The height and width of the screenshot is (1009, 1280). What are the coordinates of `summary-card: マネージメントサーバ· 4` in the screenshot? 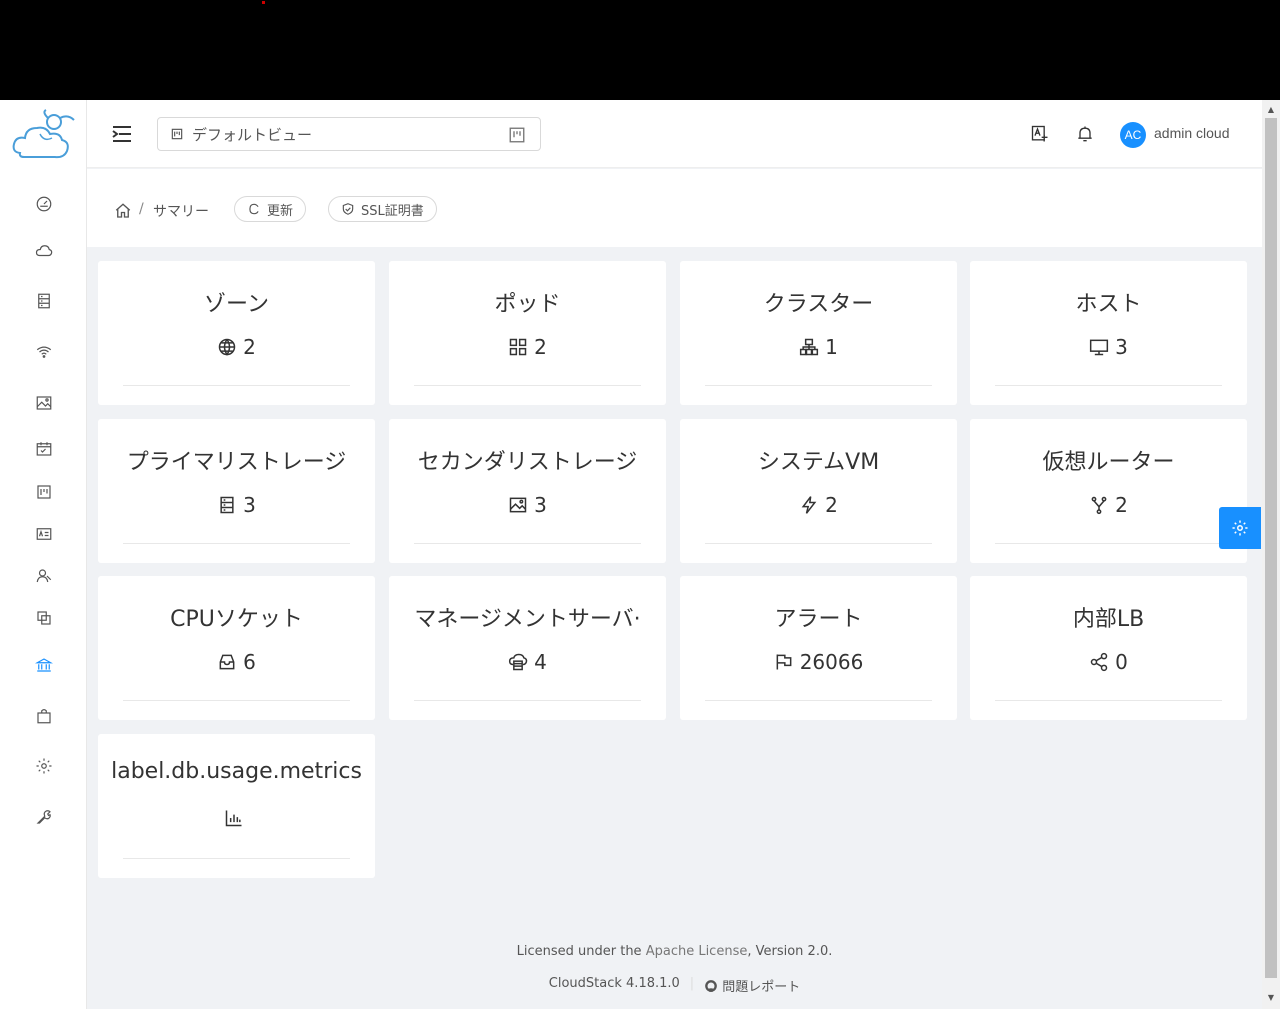 It's located at (527, 648).